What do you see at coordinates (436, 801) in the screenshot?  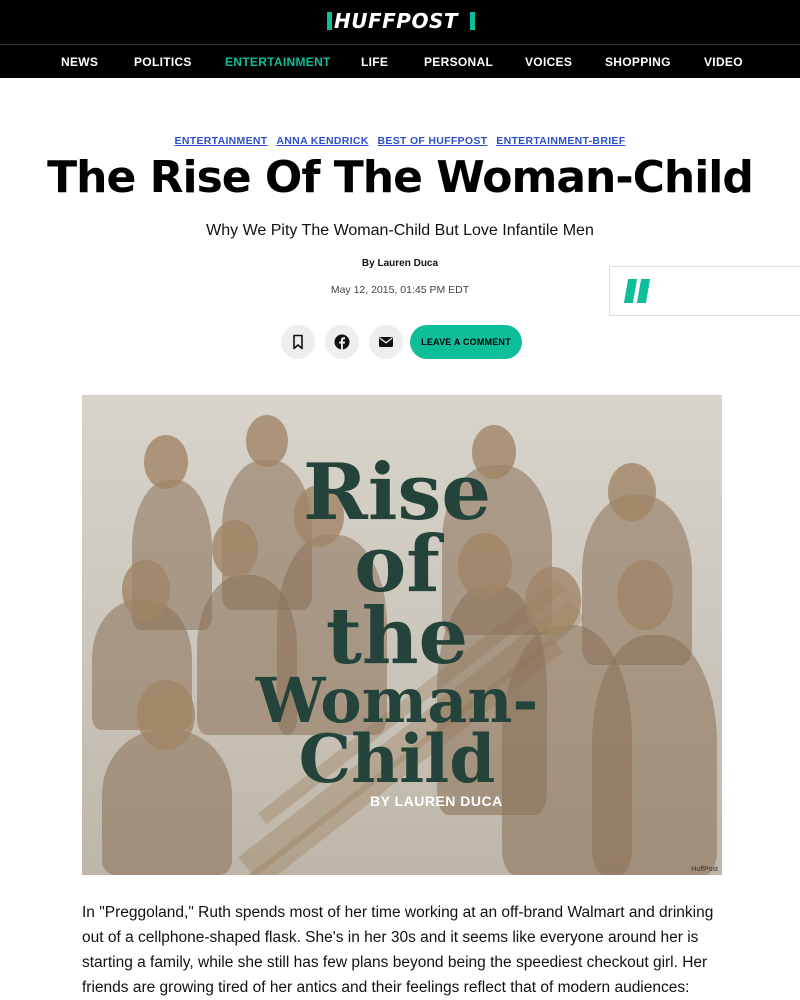 I see `hero-byline: BY LAUREN DUCA` at bounding box center [436, 801].